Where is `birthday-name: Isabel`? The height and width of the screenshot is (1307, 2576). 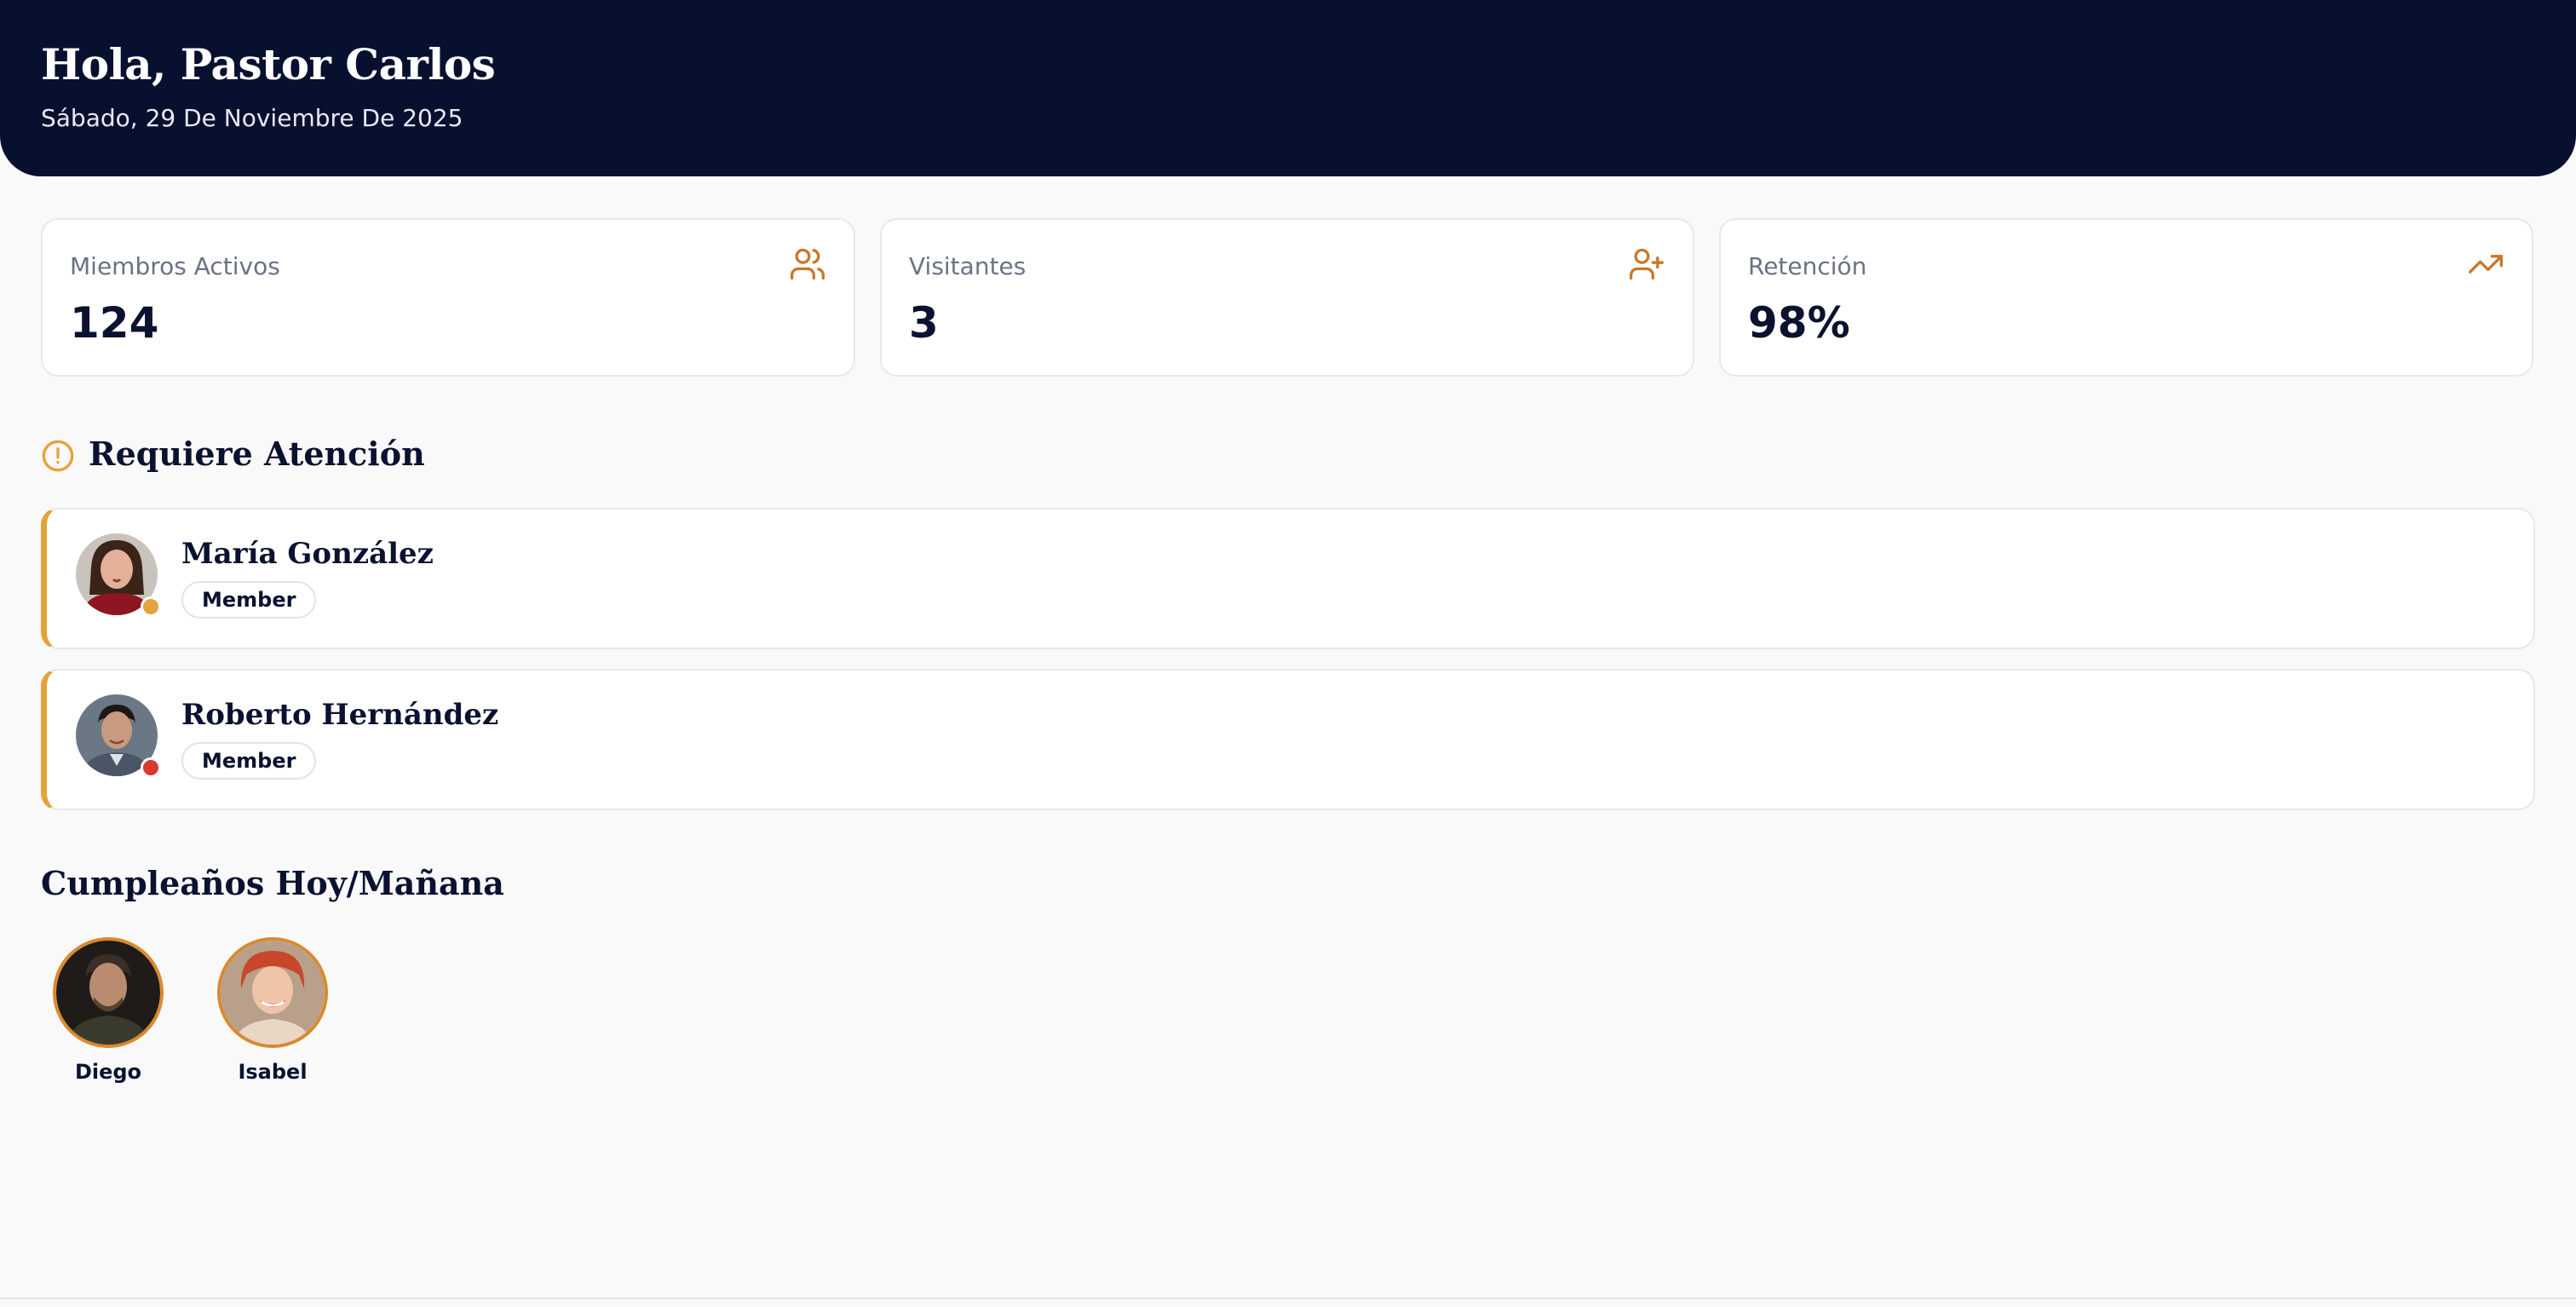 birthday-name: Isabel is located at coordinates (273, 1072).